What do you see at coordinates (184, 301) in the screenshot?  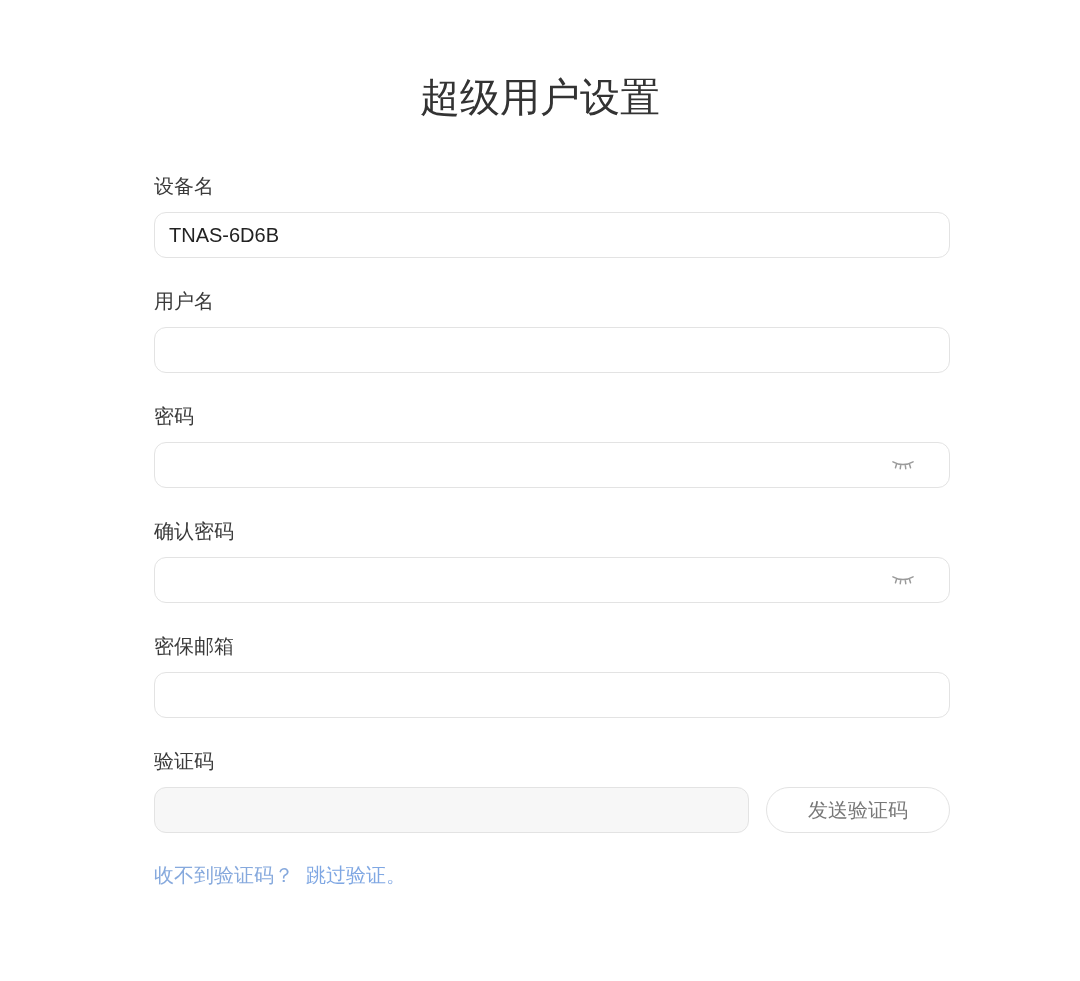 I see `field-label: 用户名` at bounding box center [184, 301].